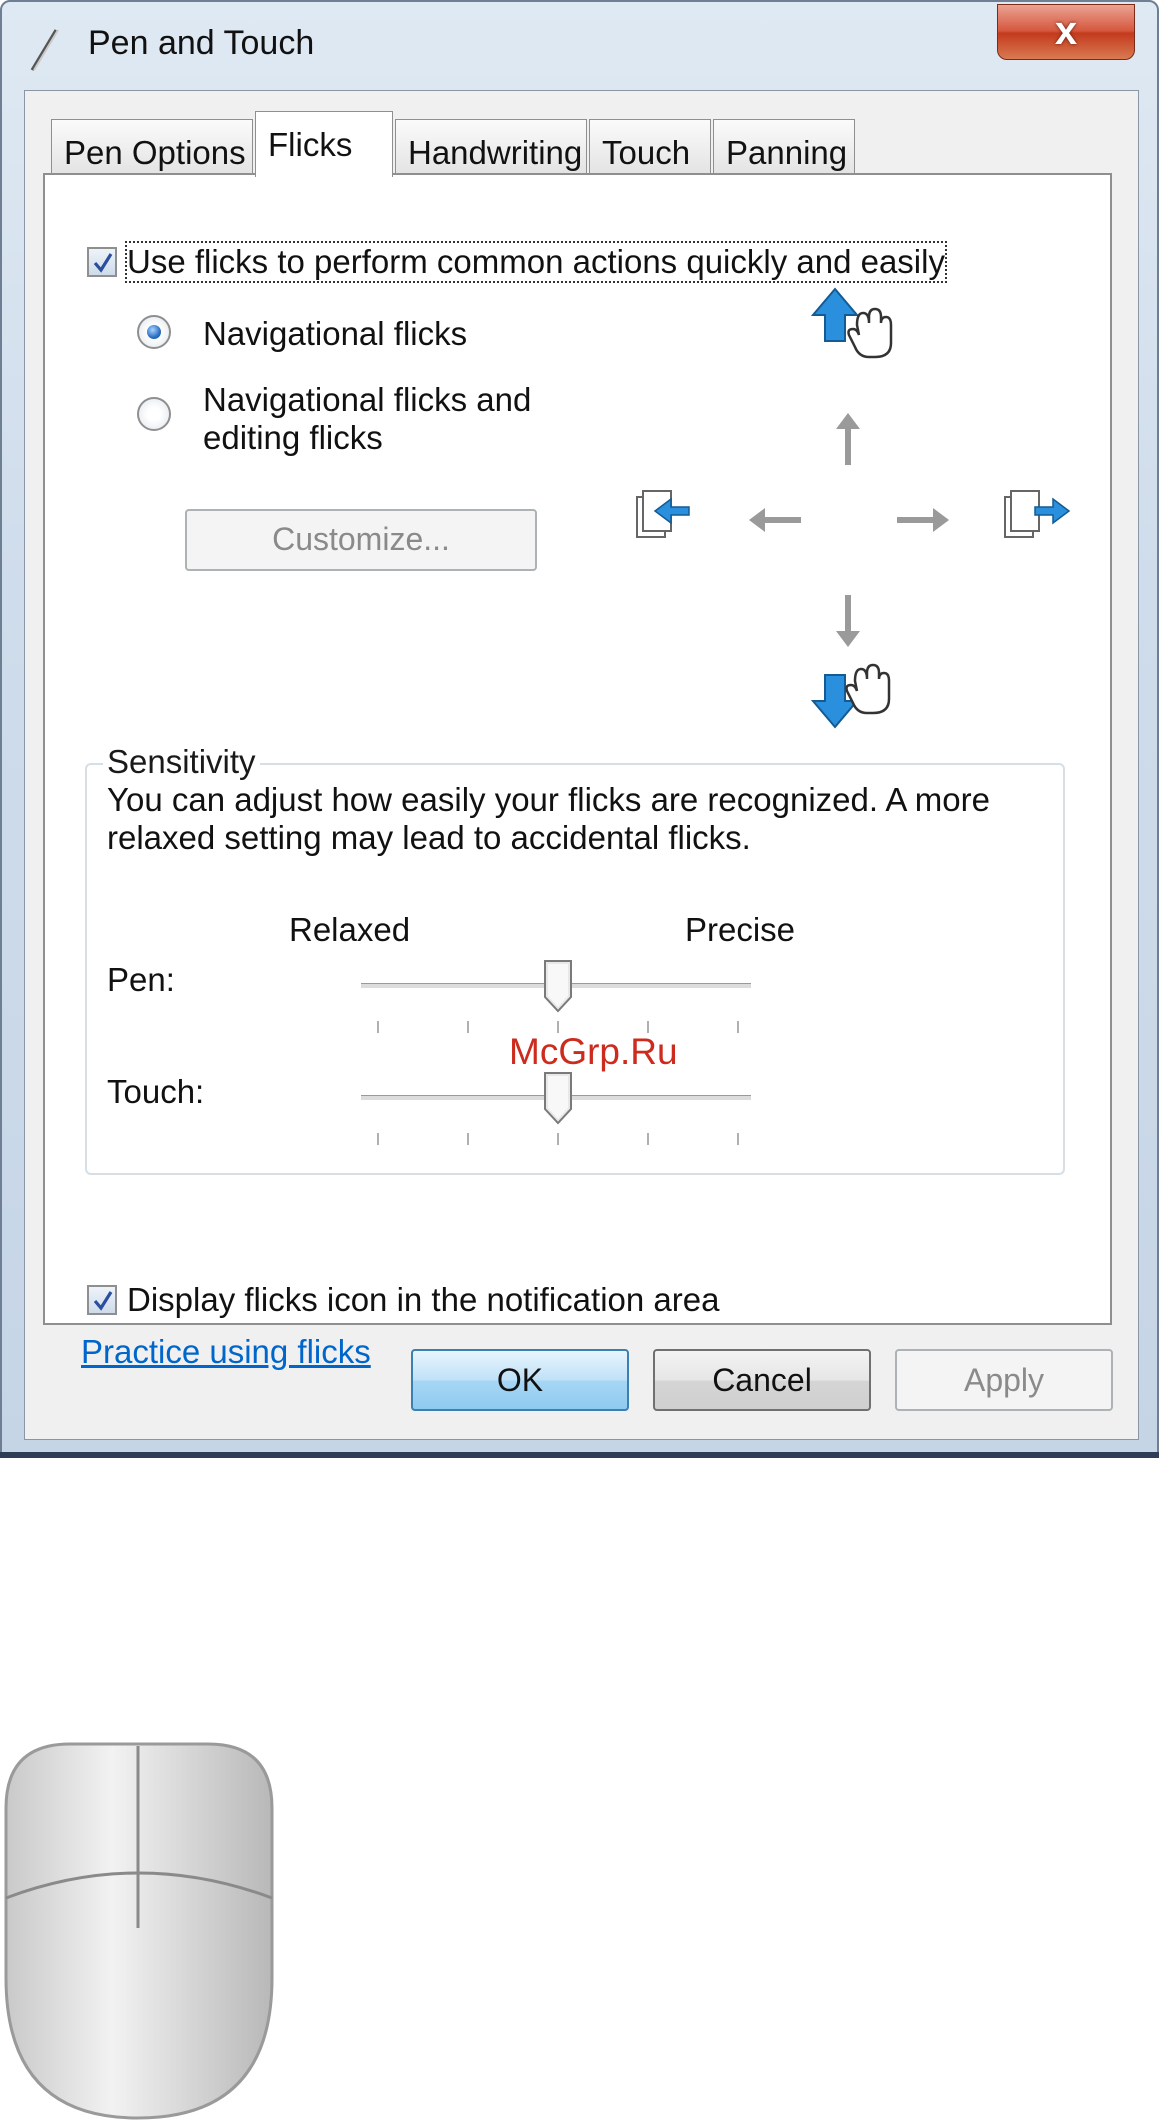  Describe the element at coordinates (784, 147) in the screenshot. I see `tab-panning: Panning` at that location.